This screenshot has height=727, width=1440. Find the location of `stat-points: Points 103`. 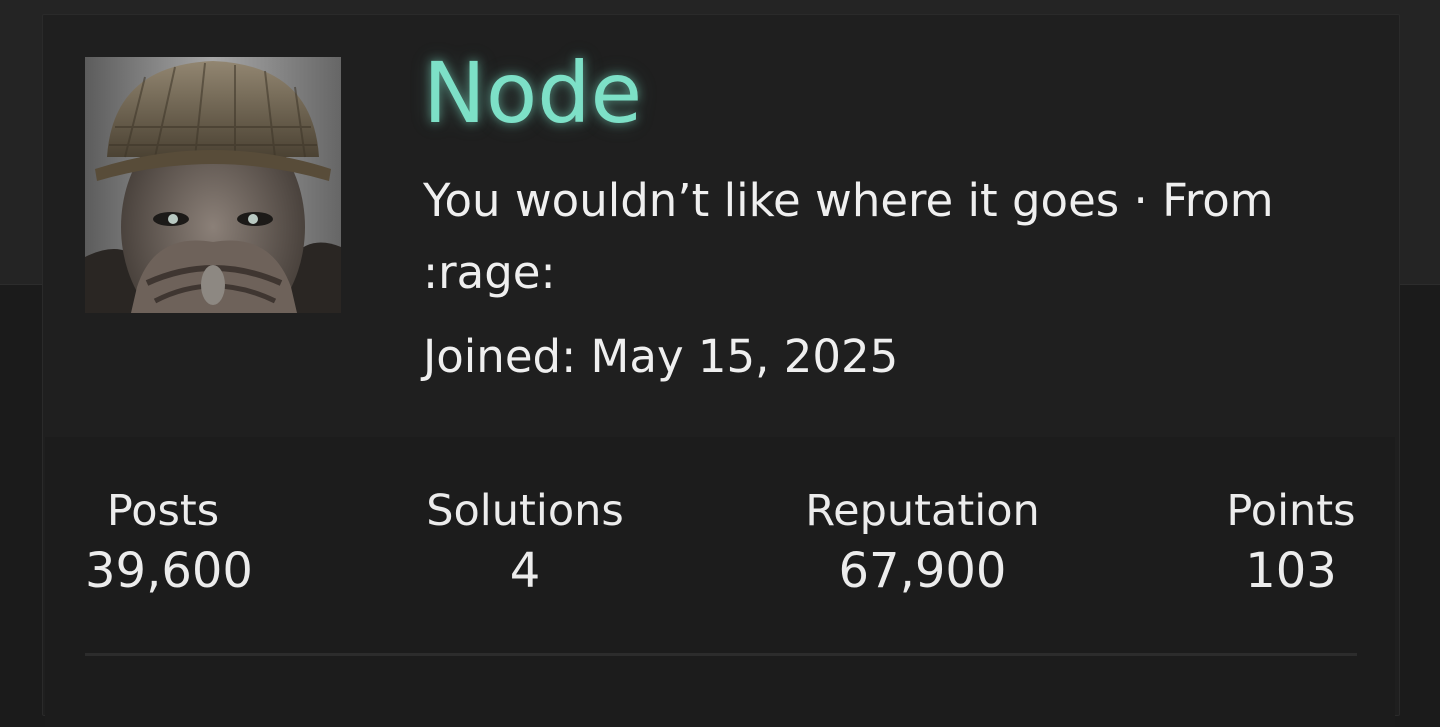

stat-points: Points 103 is located at coordinates (1291, 539).